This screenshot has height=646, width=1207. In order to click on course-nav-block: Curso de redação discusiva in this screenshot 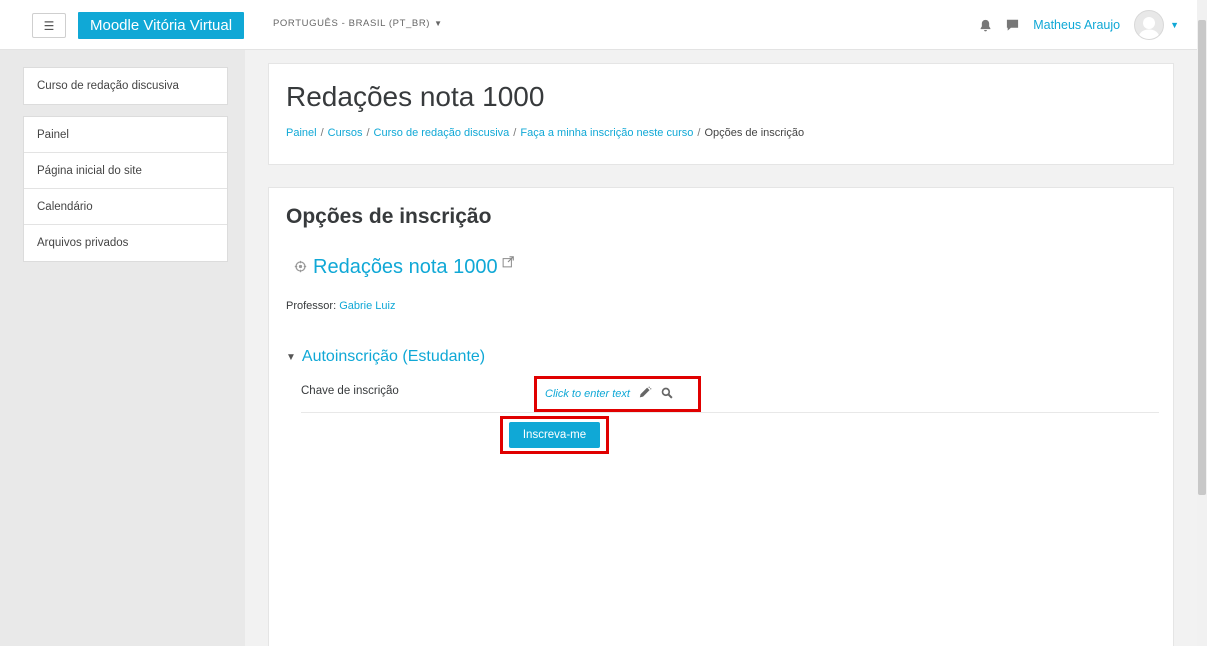, I will do `click(125, 86)`.